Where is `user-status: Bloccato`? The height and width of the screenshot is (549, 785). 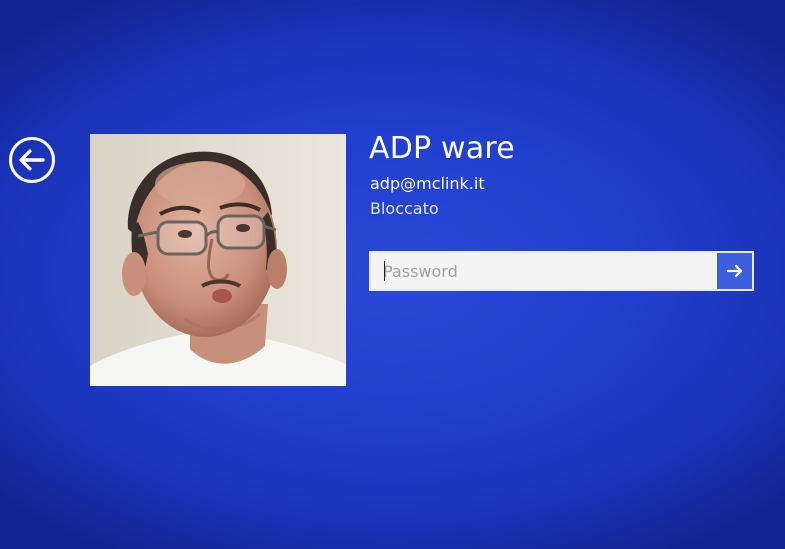
user-status: Bloccato is located at coordinates (404, 208).